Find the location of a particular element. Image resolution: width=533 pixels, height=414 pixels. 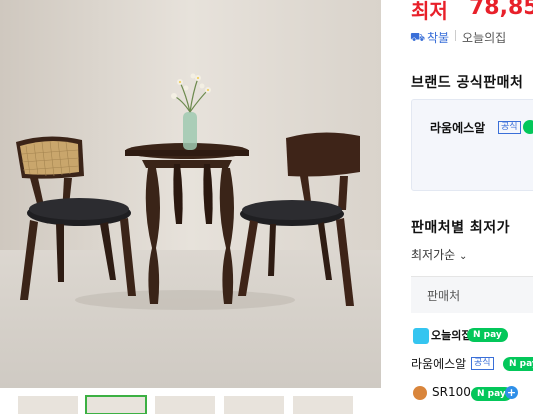

best-price-heading: 판매처별 최저가 is located at coordinates (461, 228).